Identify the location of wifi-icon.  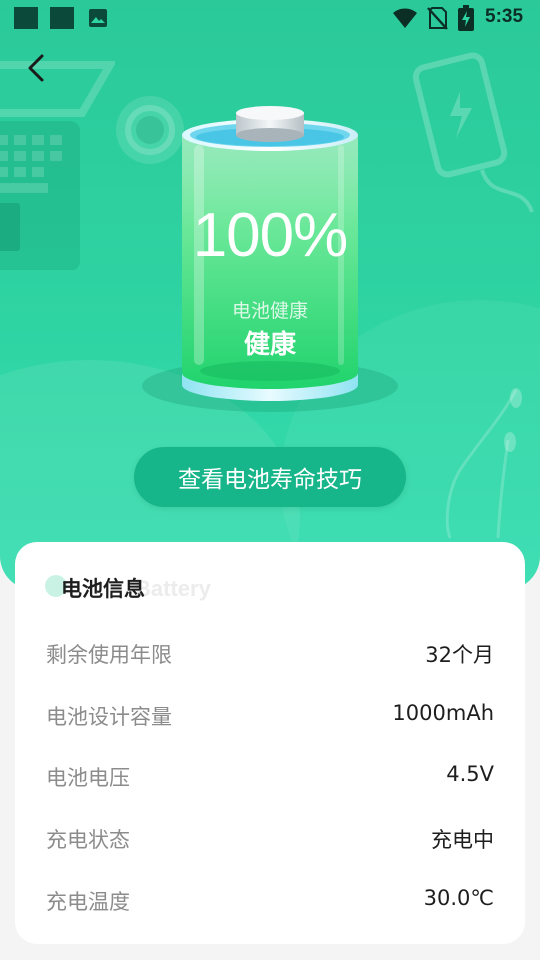
(405, 18).